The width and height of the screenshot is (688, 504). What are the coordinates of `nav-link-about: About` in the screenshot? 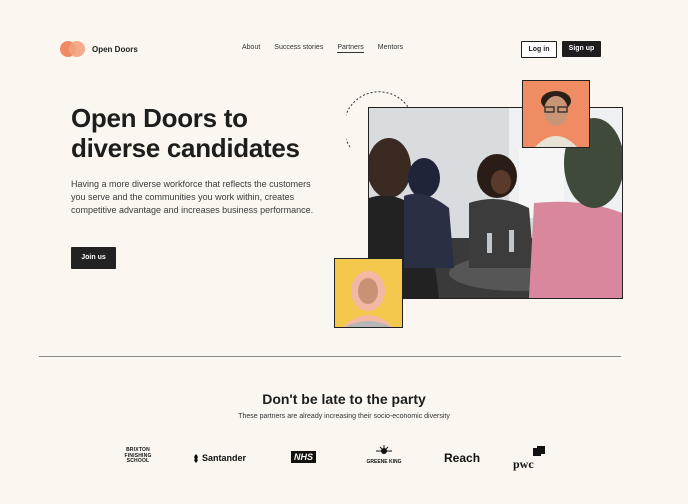 It's located at (251, 48).